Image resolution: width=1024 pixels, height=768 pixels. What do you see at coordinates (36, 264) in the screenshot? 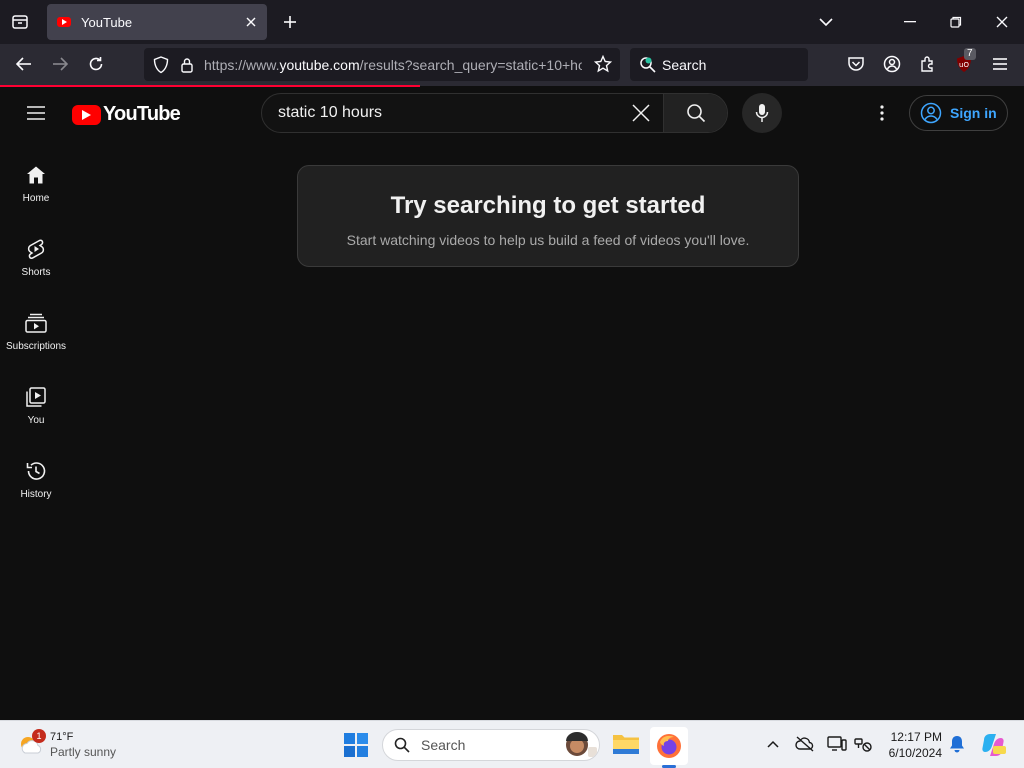
I see `sidebar-item-shorts: Shorts` at bounding box center [36, 264].